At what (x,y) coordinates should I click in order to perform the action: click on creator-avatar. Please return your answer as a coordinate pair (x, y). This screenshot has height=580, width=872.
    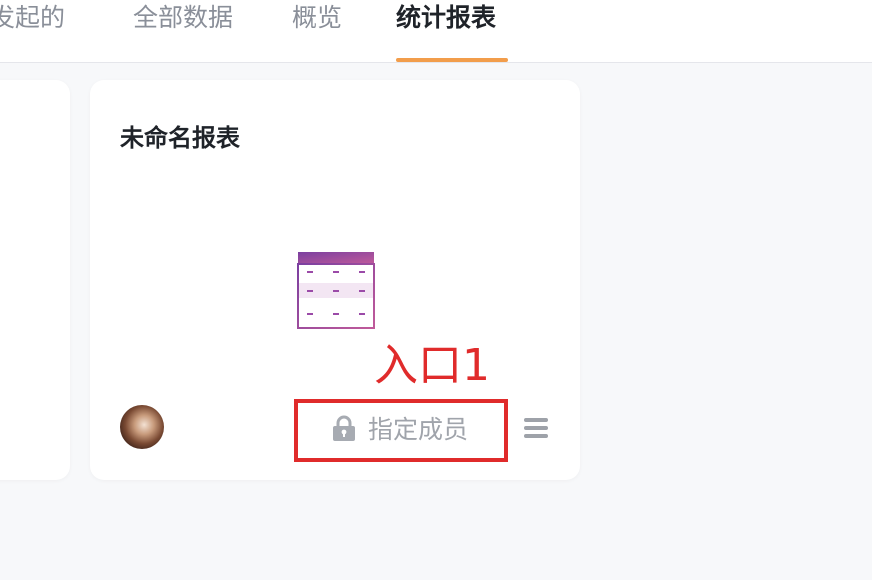
    Looking at the image, I should click on (142, 427).